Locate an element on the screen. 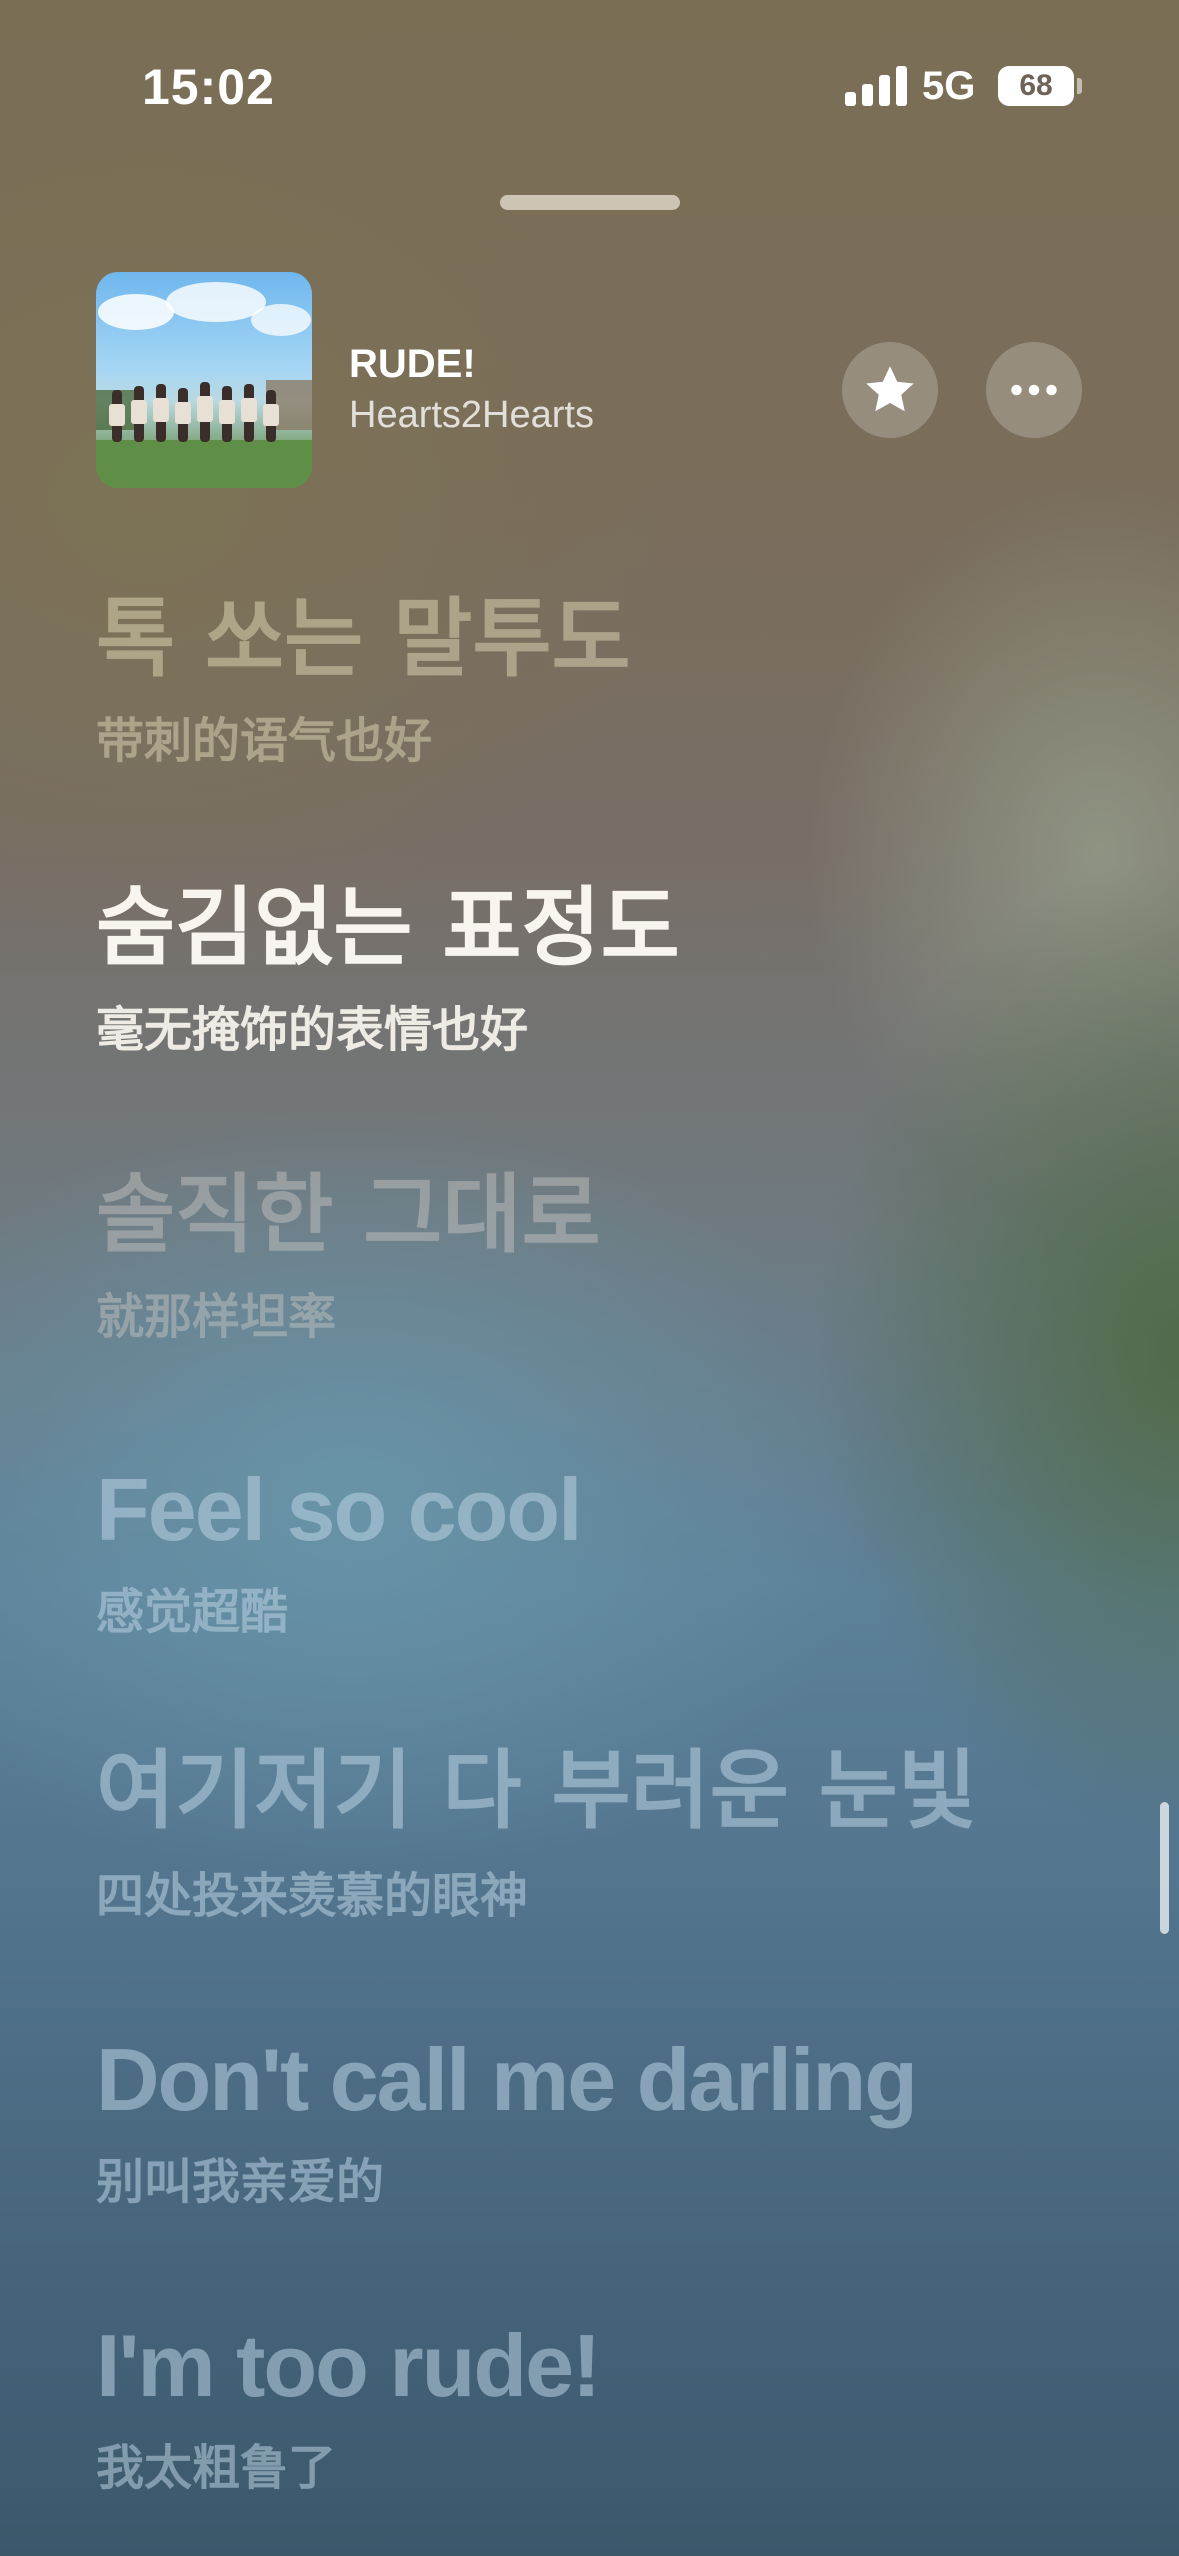  battery-tip is located at coordinates (1079, 86).